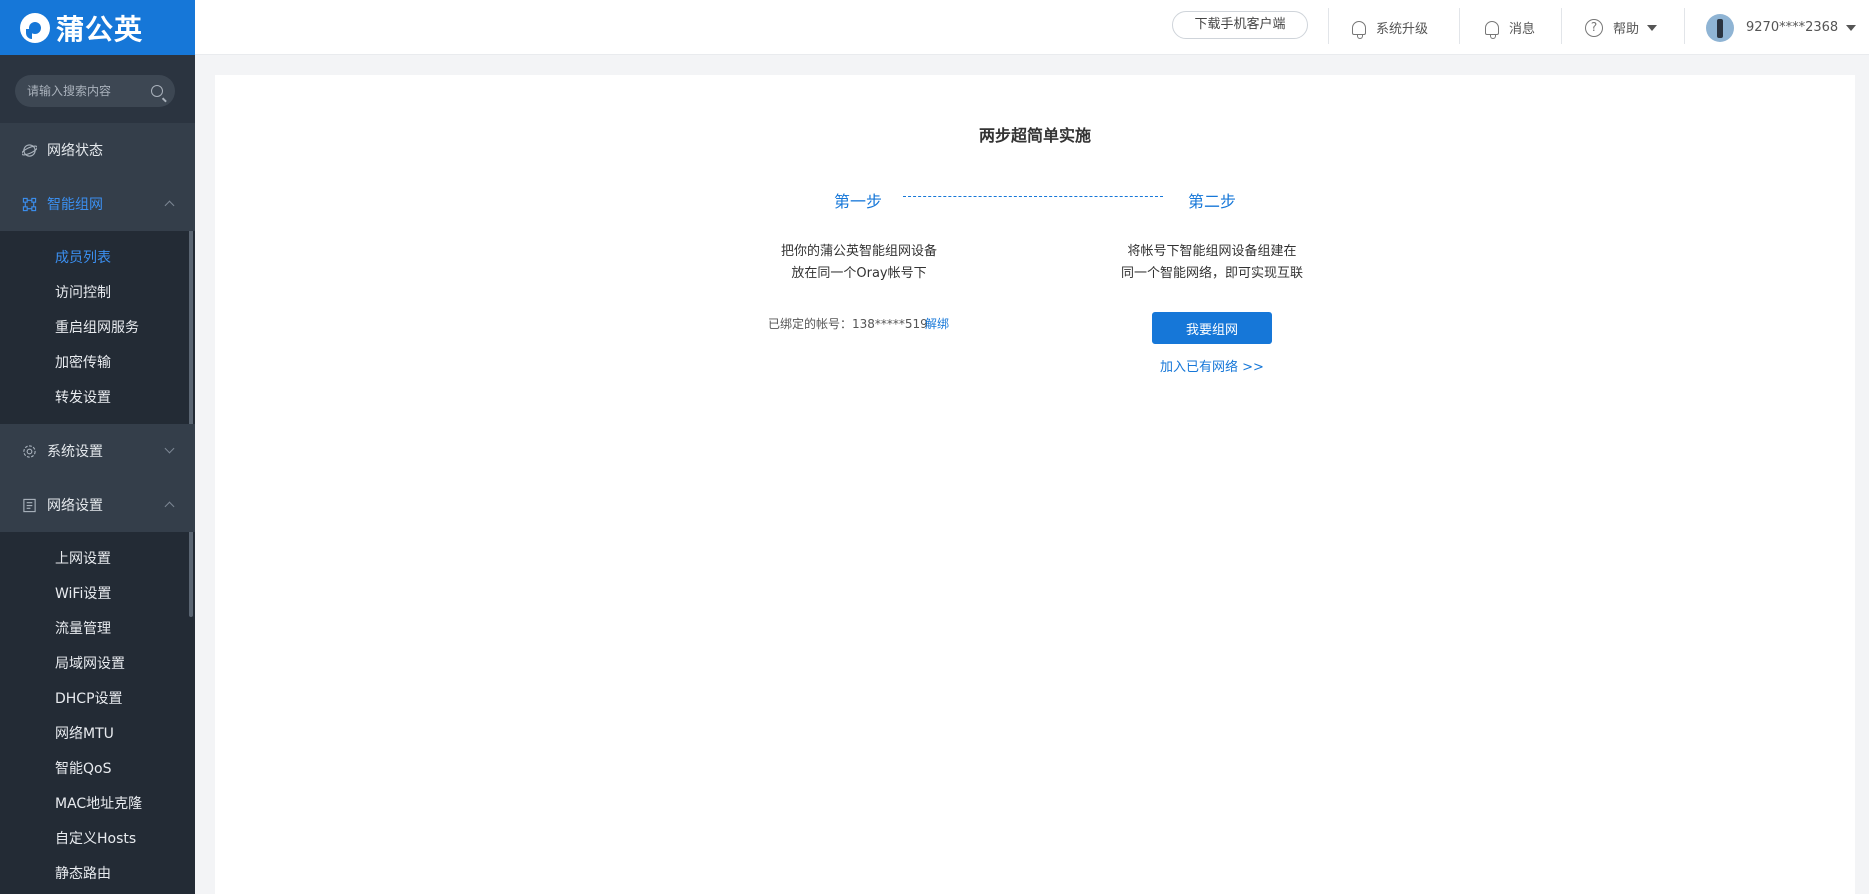  I want to click on bell-icon, so click(1492, 29).